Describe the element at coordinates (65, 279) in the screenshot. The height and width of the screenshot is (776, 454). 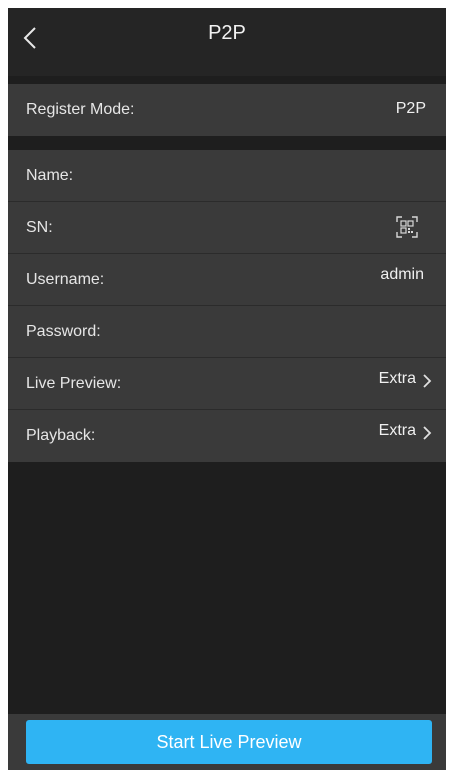
I see `username-label: Username:` at that location.